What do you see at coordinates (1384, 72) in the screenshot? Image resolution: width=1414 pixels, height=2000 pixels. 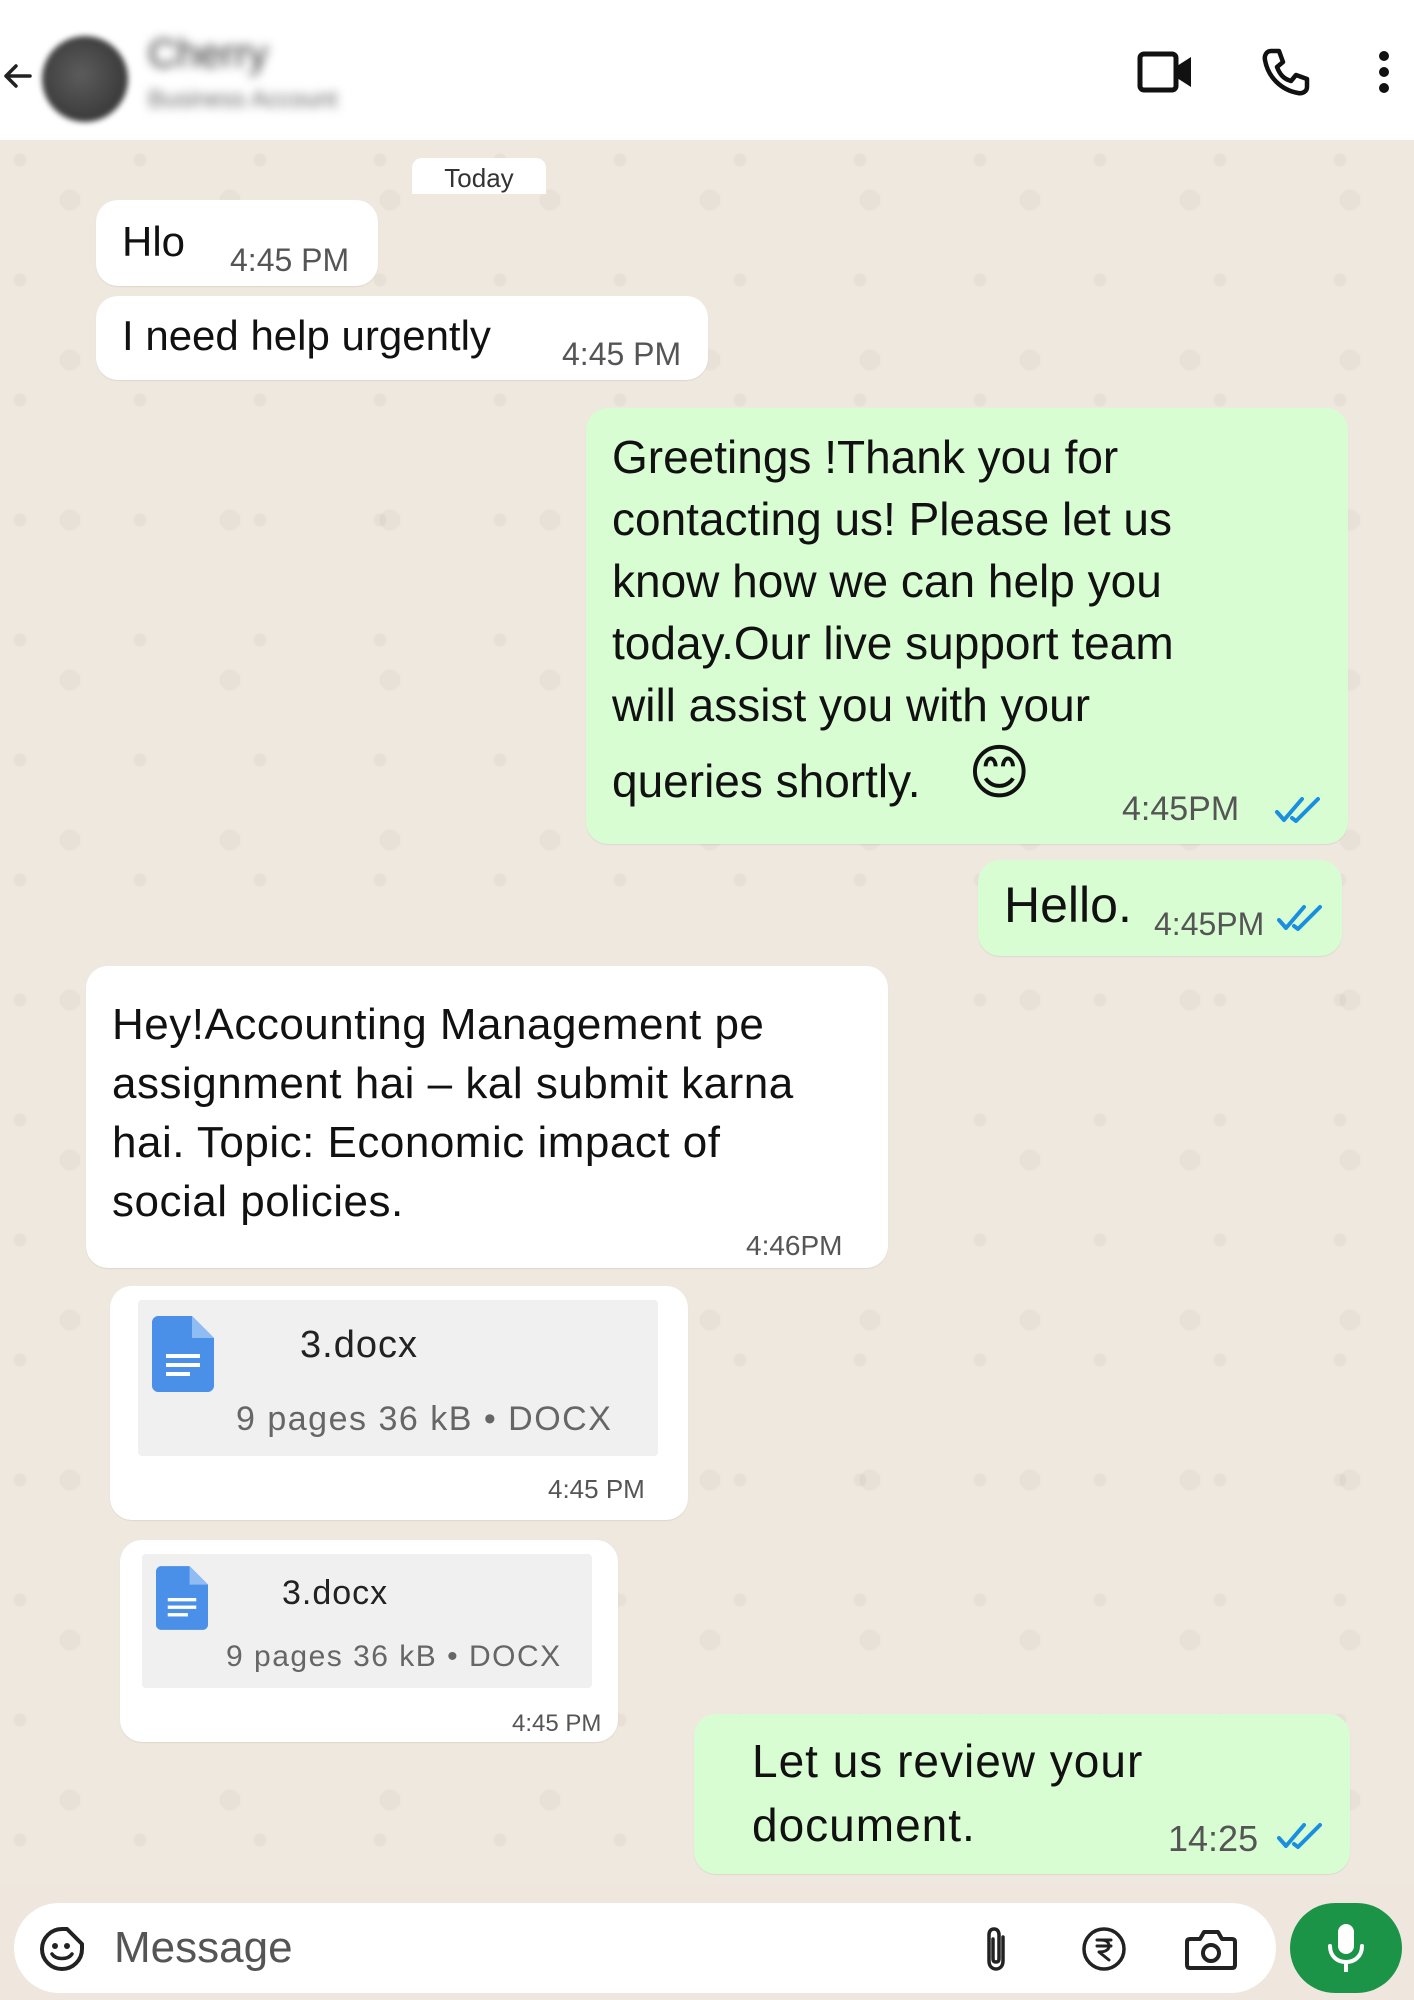 I see `more-options-icon` at bounding box center [1384, 72].